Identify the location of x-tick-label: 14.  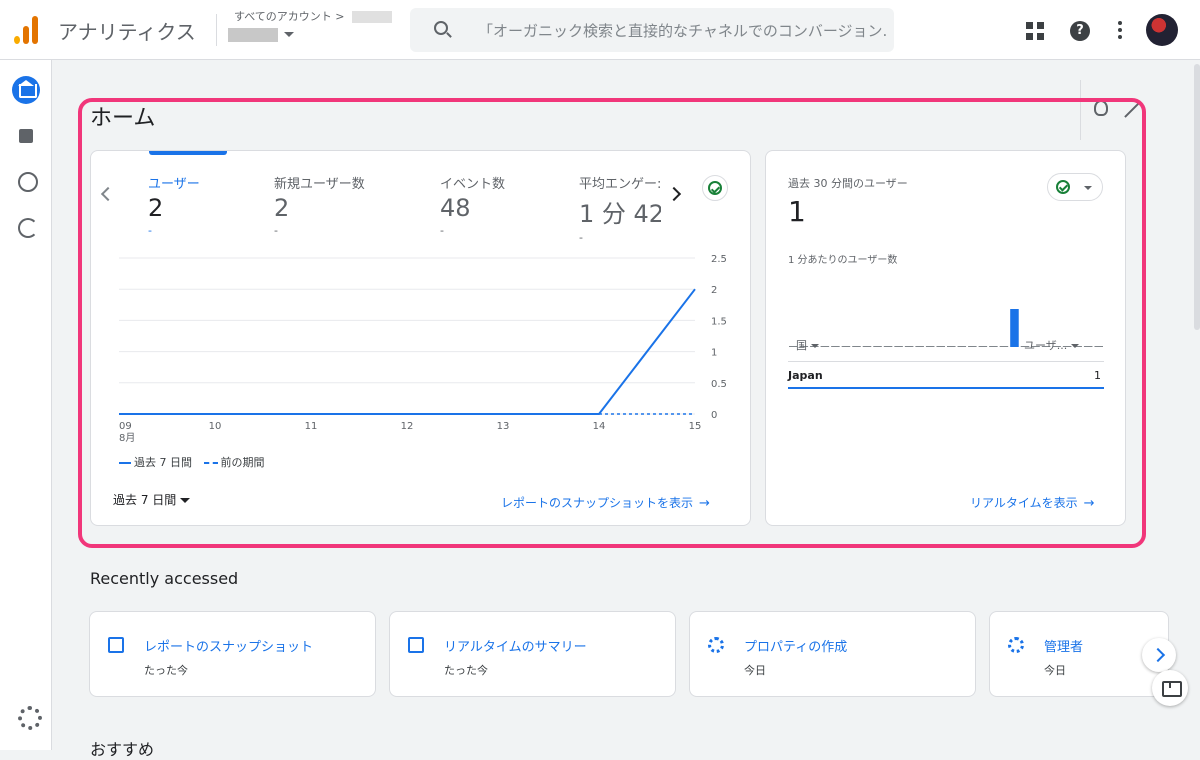
(599, 426).